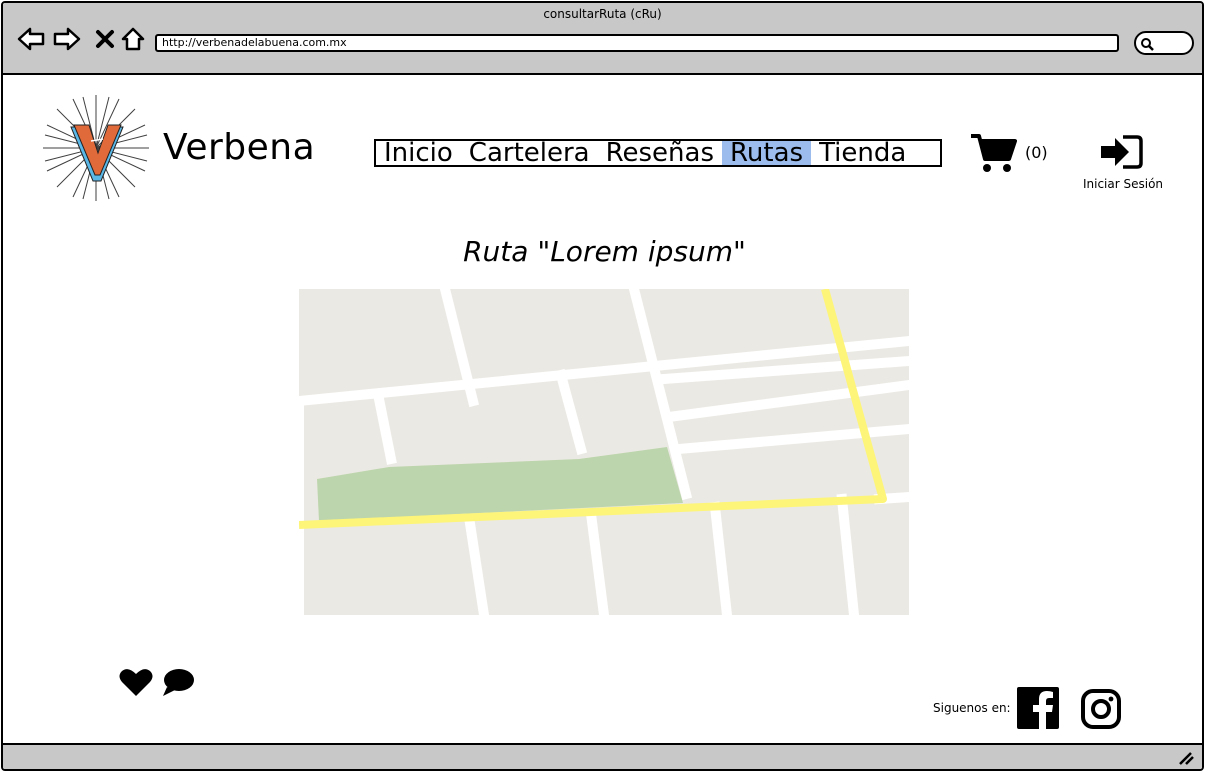 The height and width of the screenshot is (772, 1205). What do you see at coordinates (602, 756) in the screenshot?
I see `status-bar` at bounding box center [602, 756].